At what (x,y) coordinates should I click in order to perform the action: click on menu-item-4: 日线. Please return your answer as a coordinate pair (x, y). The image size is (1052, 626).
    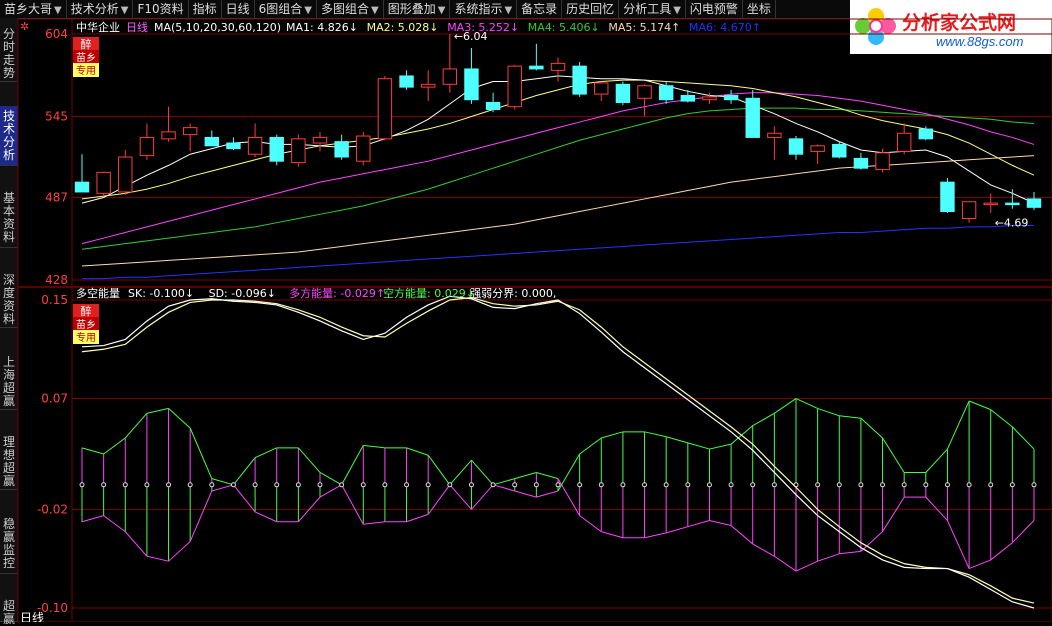
    Looking at the image, I should click on (238, 9).